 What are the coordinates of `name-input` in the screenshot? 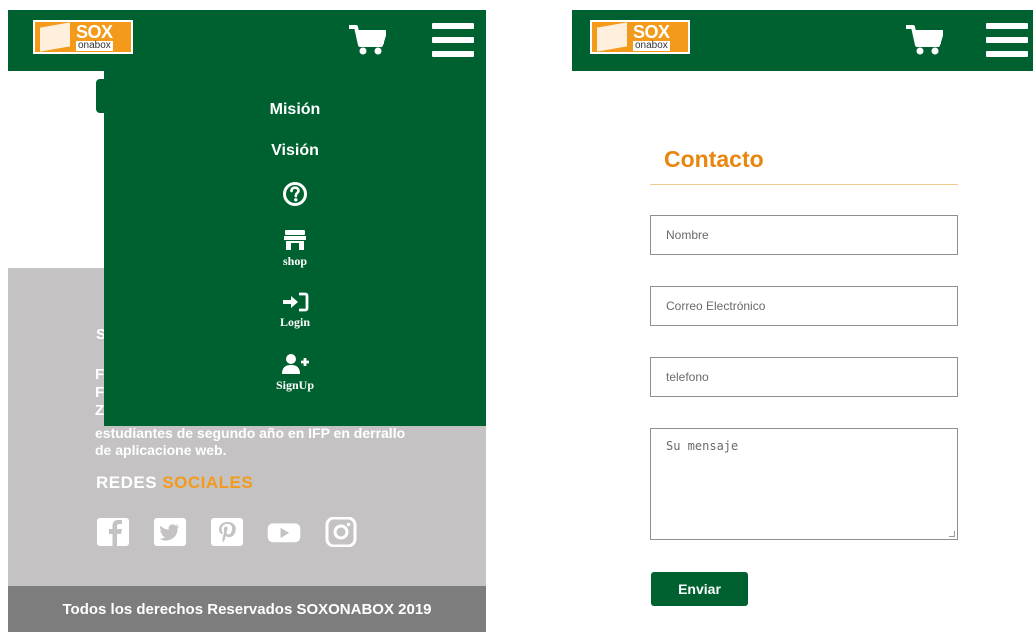 It's located at (804, 235).